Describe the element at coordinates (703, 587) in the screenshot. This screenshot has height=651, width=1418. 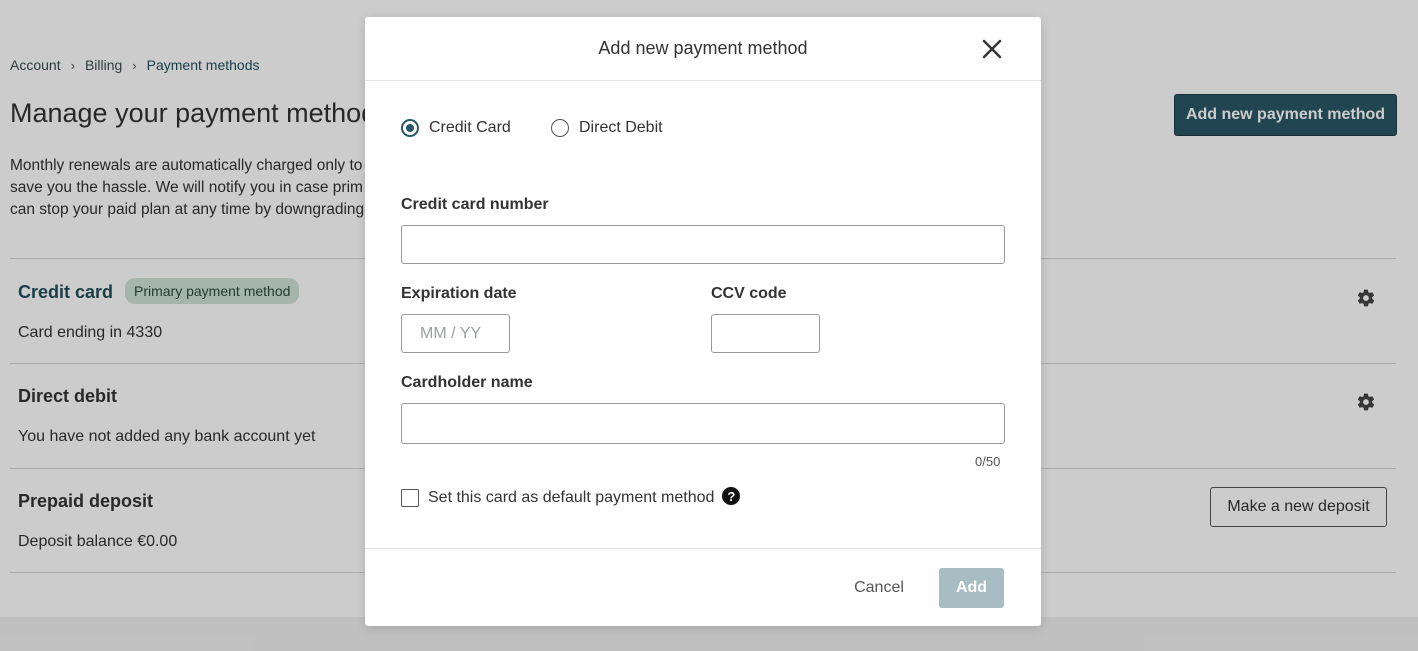
I see `dialog-footer: Cancel Add` at that location.